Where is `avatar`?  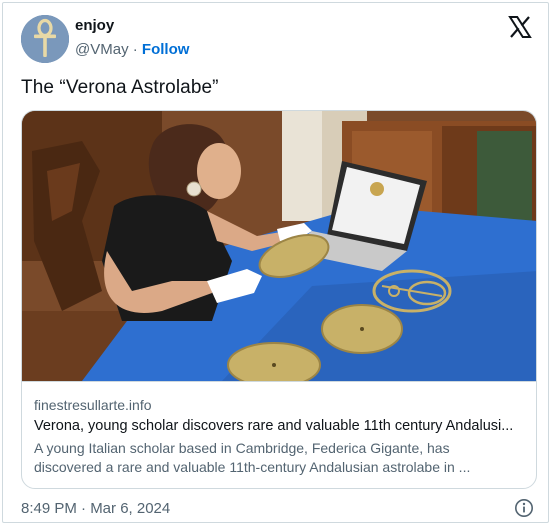 avatar is located at coordinates (45, 39).